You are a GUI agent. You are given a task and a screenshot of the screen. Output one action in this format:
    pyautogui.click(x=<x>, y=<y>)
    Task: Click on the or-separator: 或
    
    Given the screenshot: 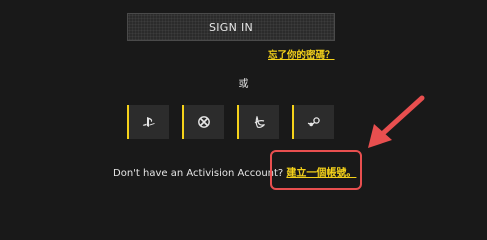 What is the action you would take?
    pyautogui.click(x=243, y=84)
    